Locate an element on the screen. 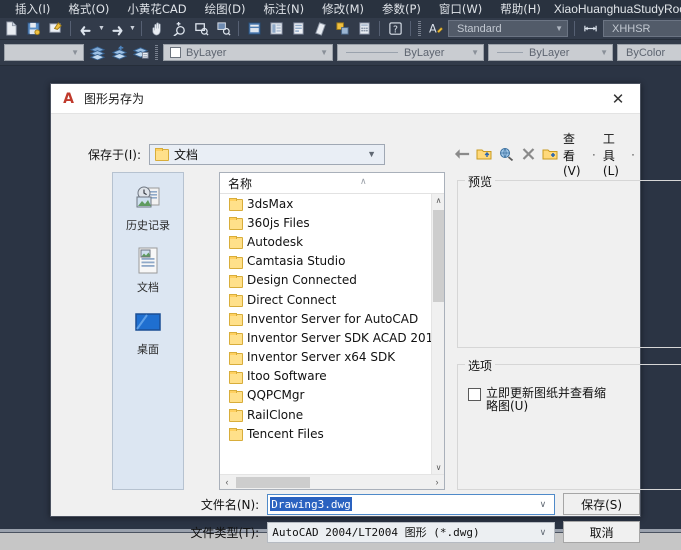 The image size is (681, 550). new-file-icon is located at coordinates (11, 29).